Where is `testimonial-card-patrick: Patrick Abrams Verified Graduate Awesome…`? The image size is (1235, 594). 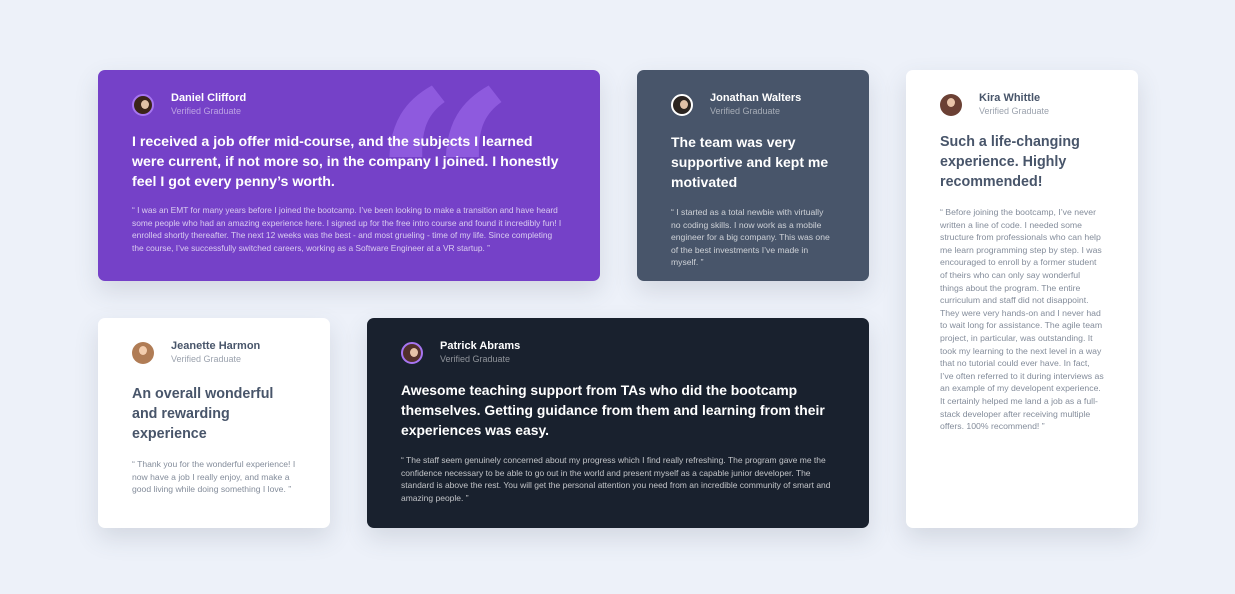 testimonial-card-patrick: Patrick Abrams Verified Graduate Awesome… is located at coordinates (618, 423).